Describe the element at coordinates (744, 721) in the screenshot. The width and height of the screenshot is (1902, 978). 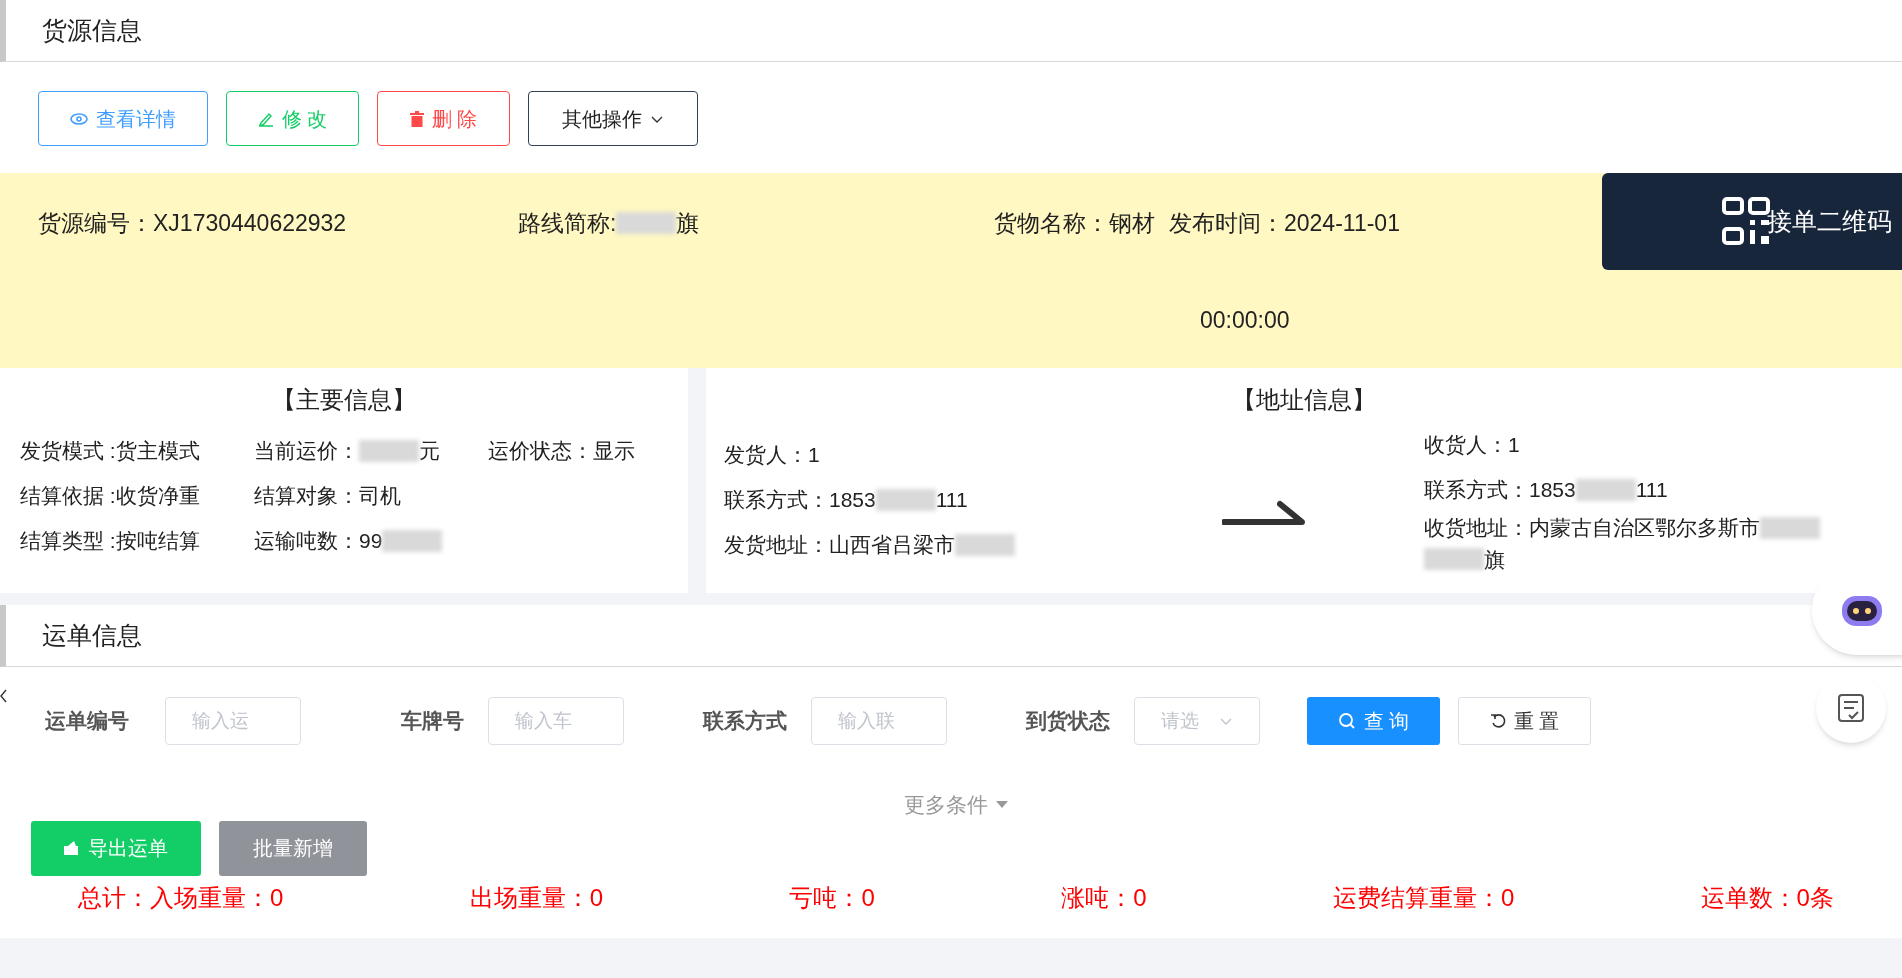
I see `filter-label: 联系方式` at that location.